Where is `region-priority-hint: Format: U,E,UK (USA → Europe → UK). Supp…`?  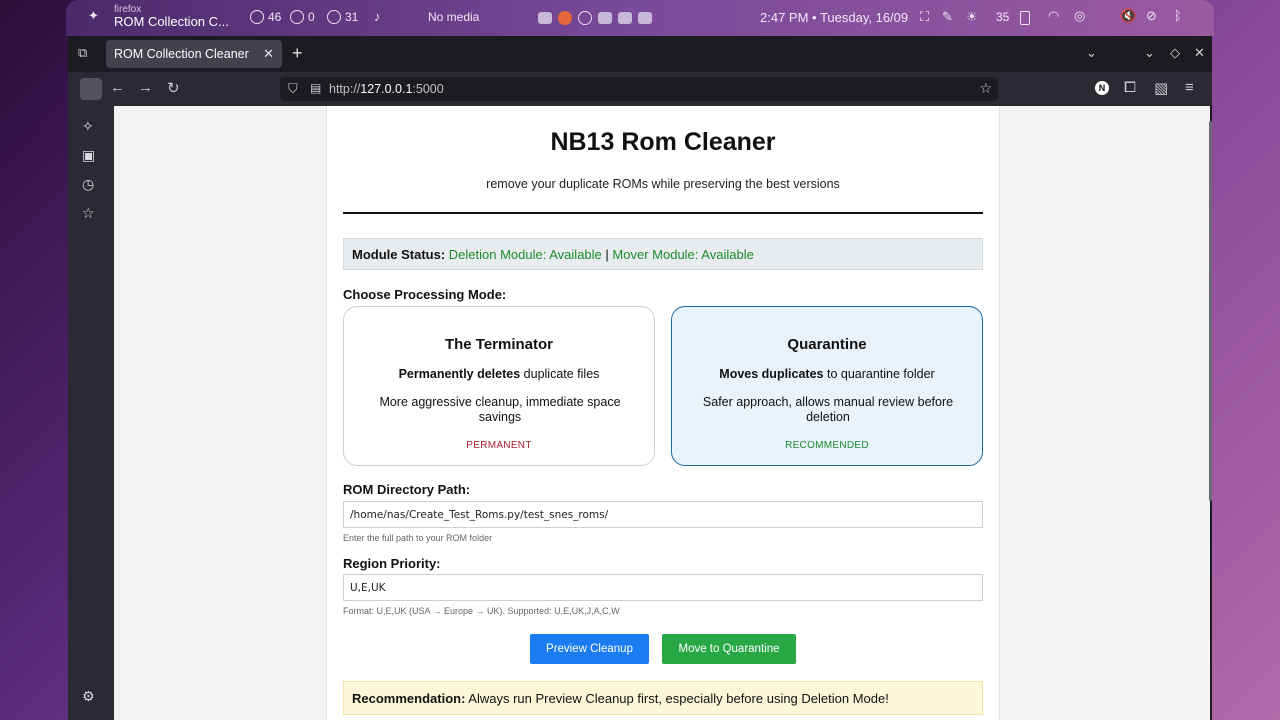 region-priority-hint: Format: U,E,UK (USA → Europe → UK). Supp… is located at coordinates (481, 611).